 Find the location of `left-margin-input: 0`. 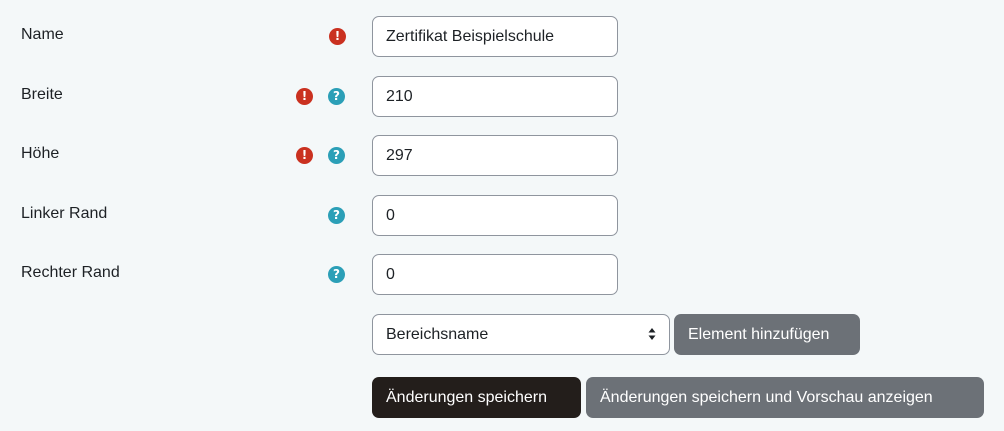

left-margin-input: 0 is located at coordinates (495, 215).